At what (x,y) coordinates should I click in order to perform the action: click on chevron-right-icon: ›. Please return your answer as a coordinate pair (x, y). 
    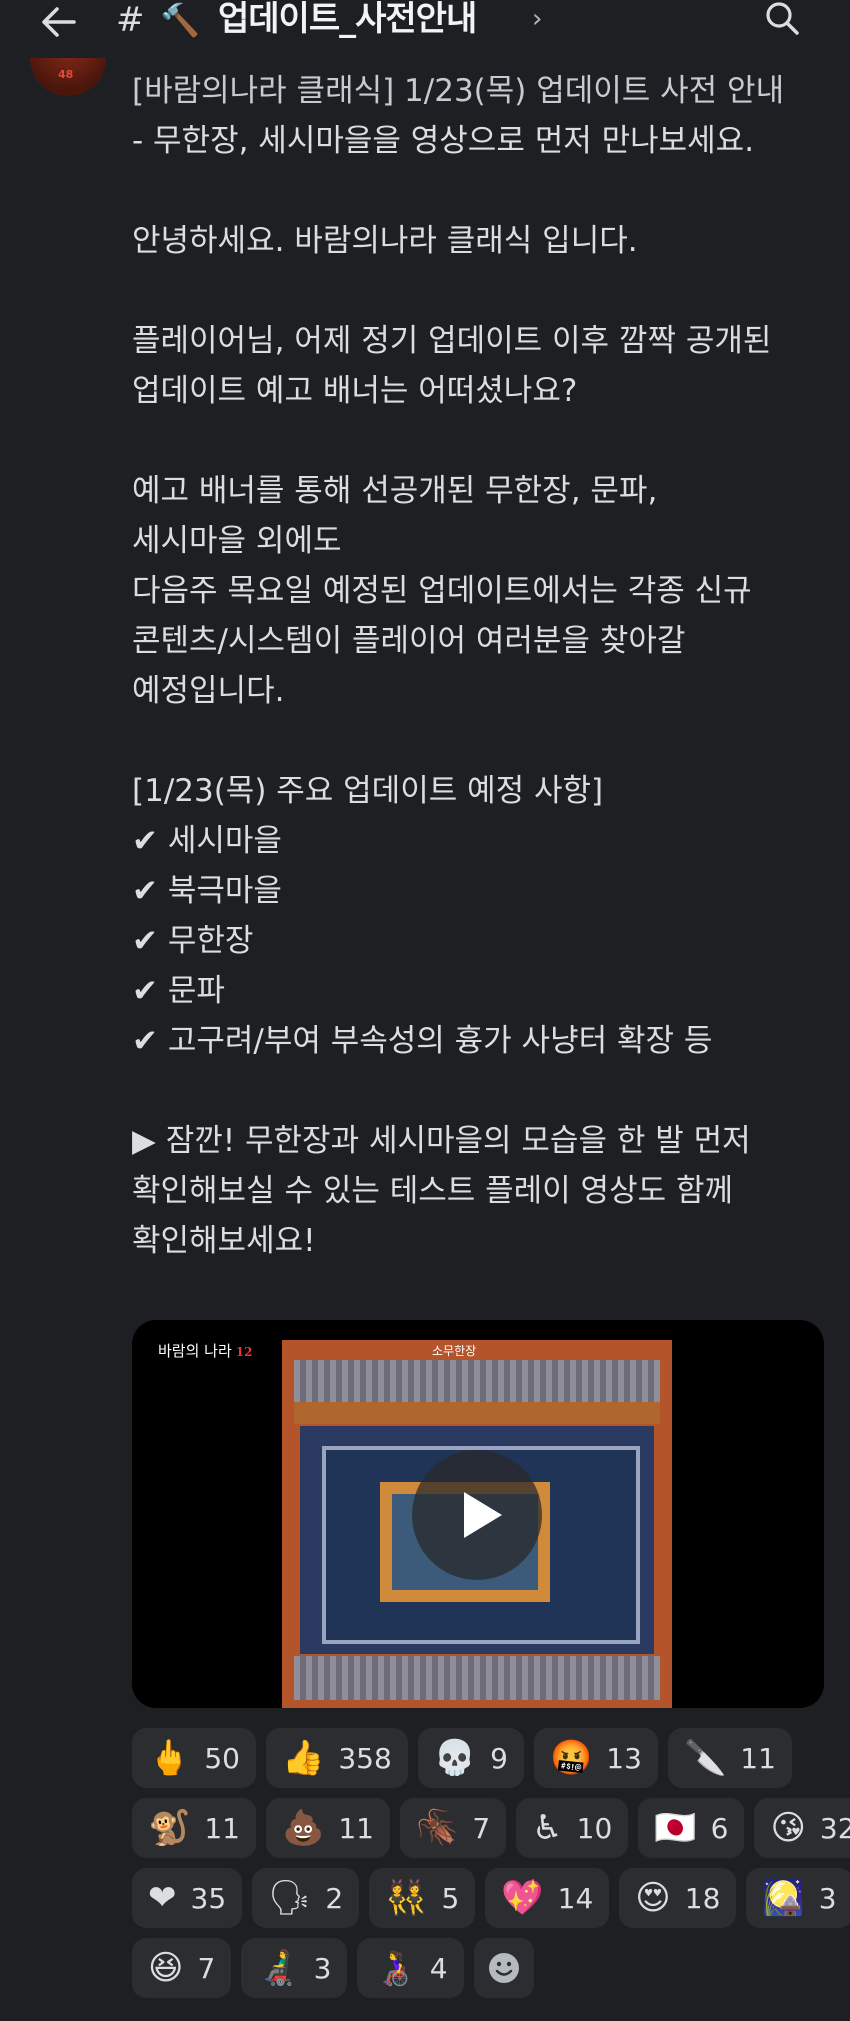
    Looking at the image, I should click on (537, 19).